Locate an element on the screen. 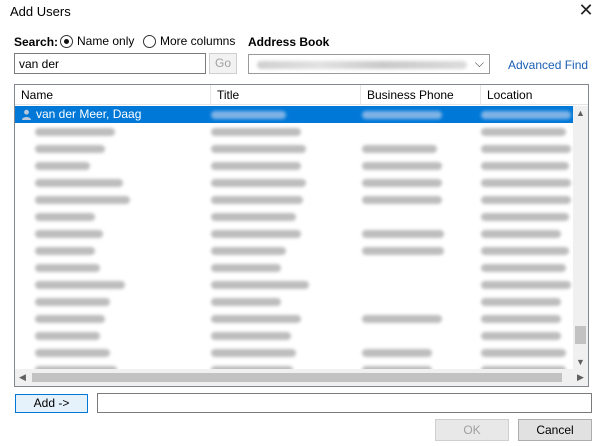 The height and width of the screenshot is (446, 603). ok-button: OK is located at coordinates (472, 430).